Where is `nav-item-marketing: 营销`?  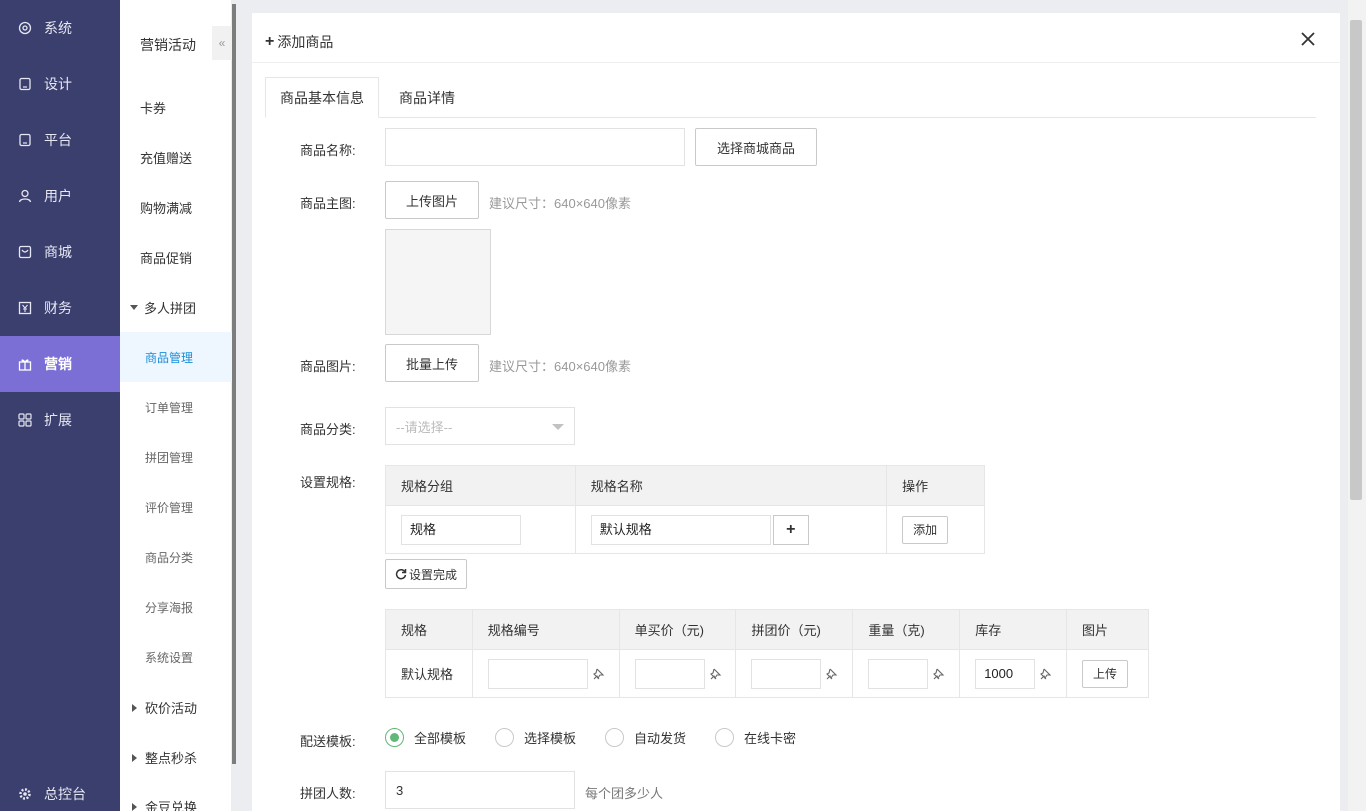 nav-item-marketing: 营销 is located at coordinates (60, 364).